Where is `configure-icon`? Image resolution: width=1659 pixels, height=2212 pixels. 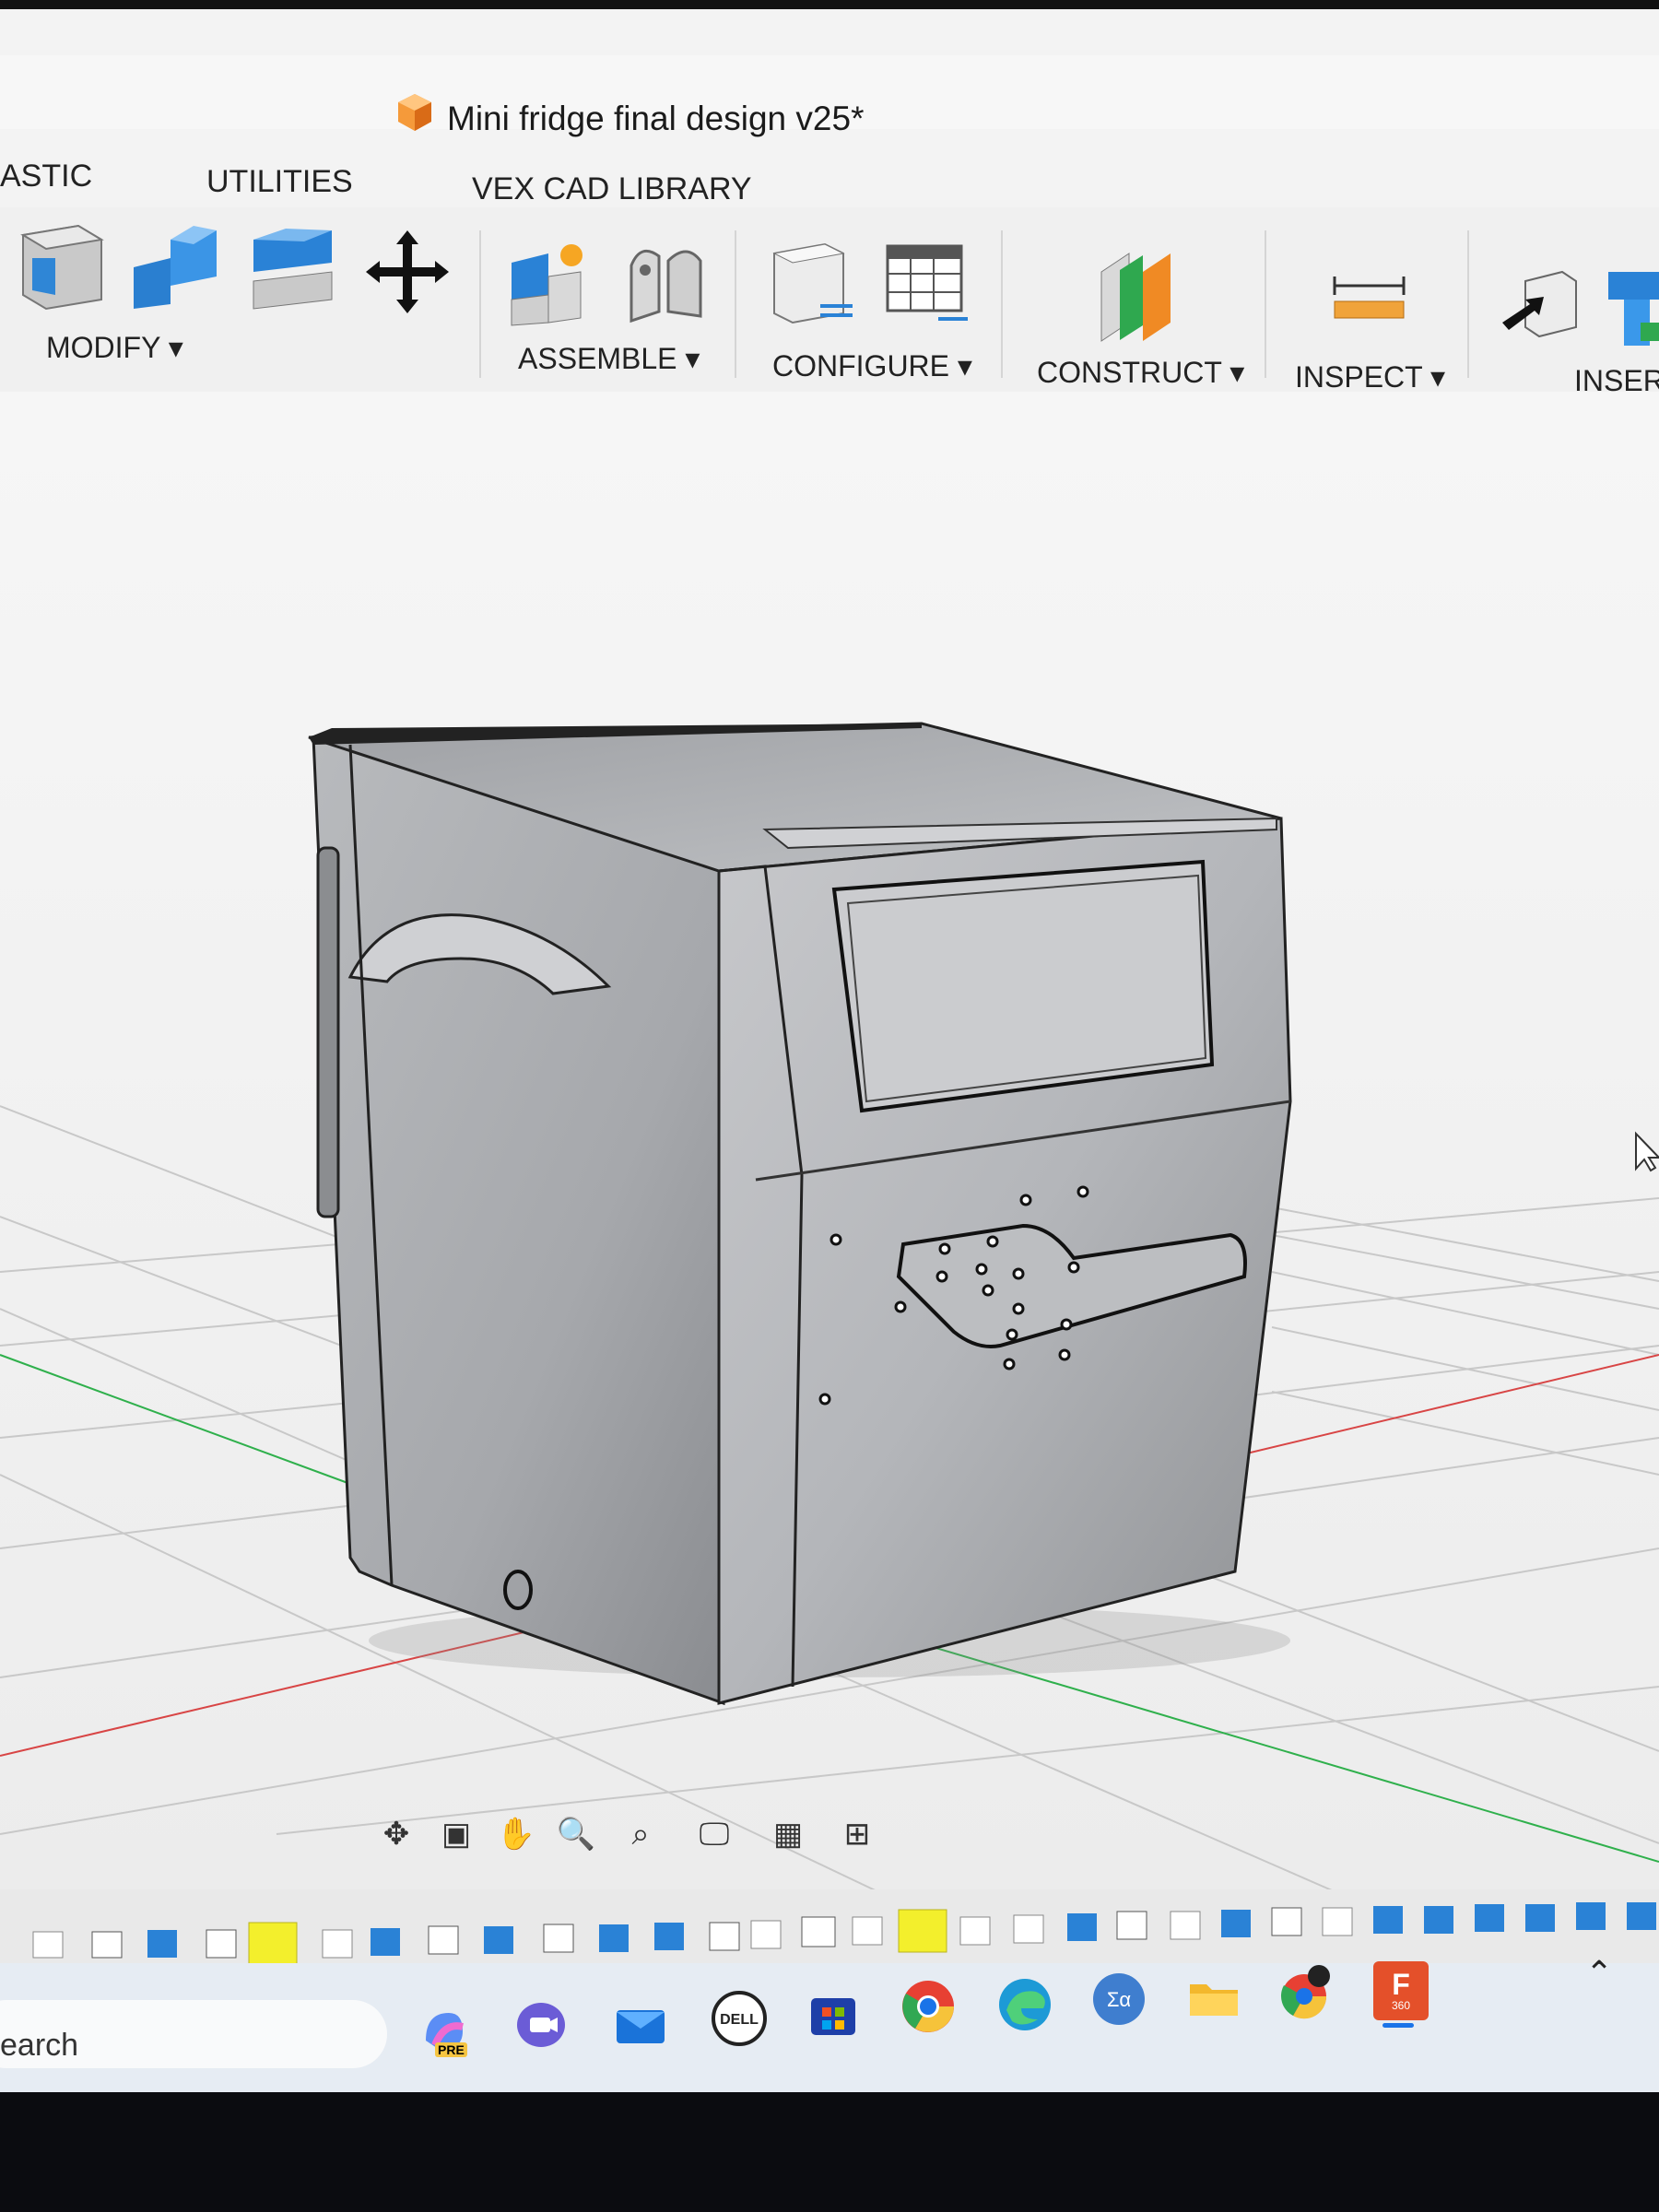 configure-icon is located at coordinates (813, 281).